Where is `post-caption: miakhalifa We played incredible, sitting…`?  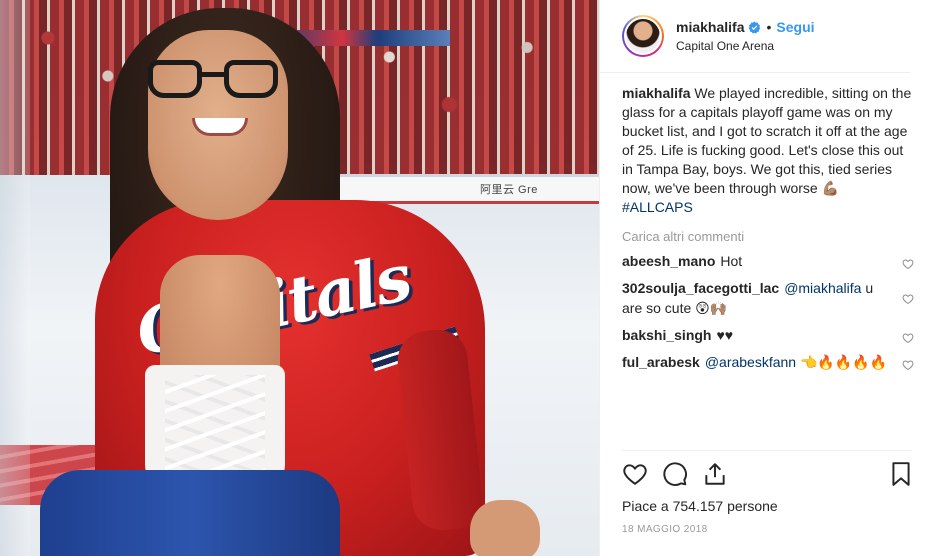 post-caption: miakhalifa We played incredible, sitting… is located at coordinates (767, 150).